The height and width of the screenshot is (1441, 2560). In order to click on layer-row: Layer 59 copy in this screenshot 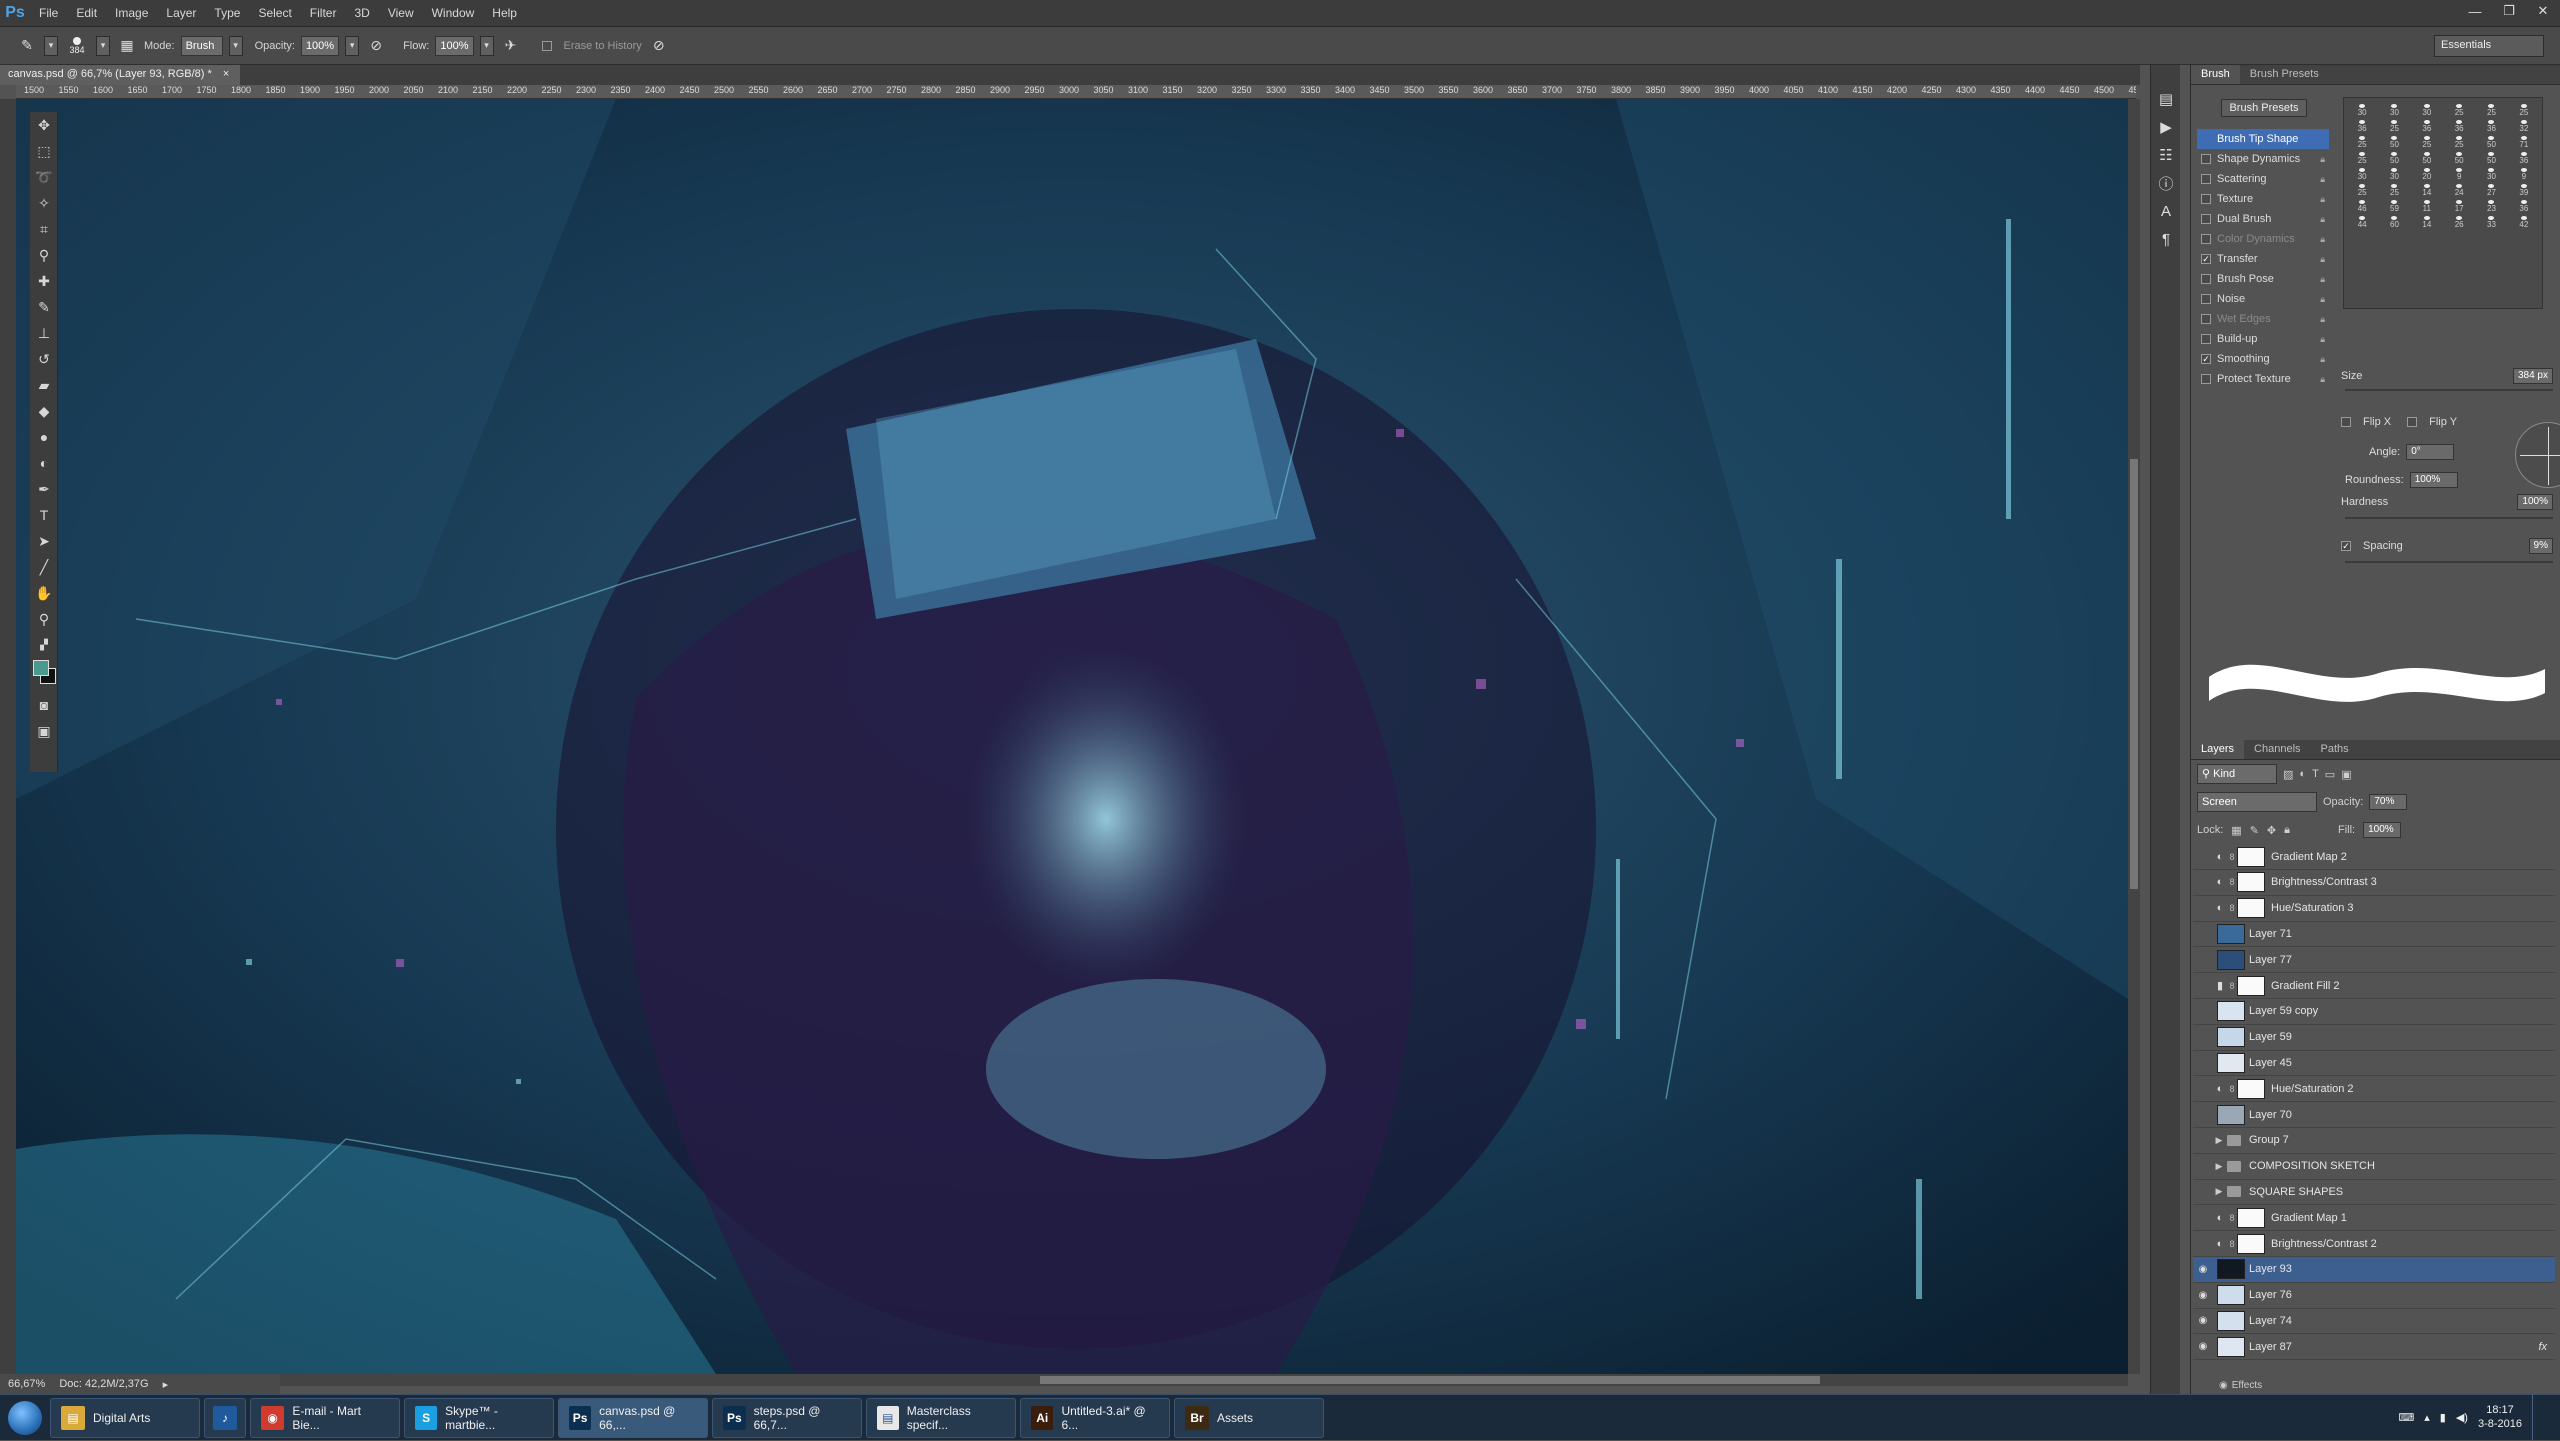, I will do `click(2374, 1012)`.